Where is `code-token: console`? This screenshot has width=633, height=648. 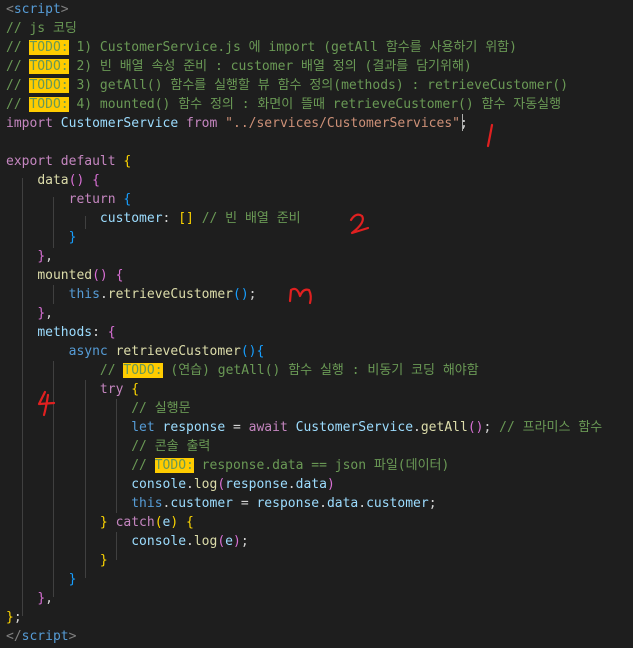 code-token: console is located at coordinates (159, 541).